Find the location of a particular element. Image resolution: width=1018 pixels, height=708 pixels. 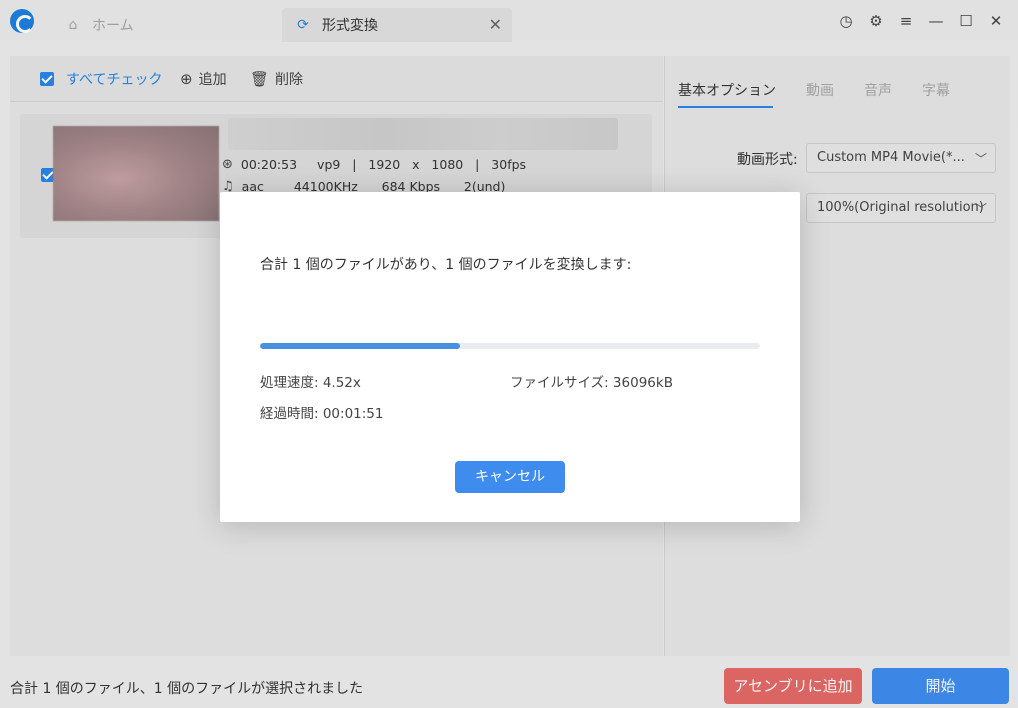

progress-bar is located at coordinates (510, 346).